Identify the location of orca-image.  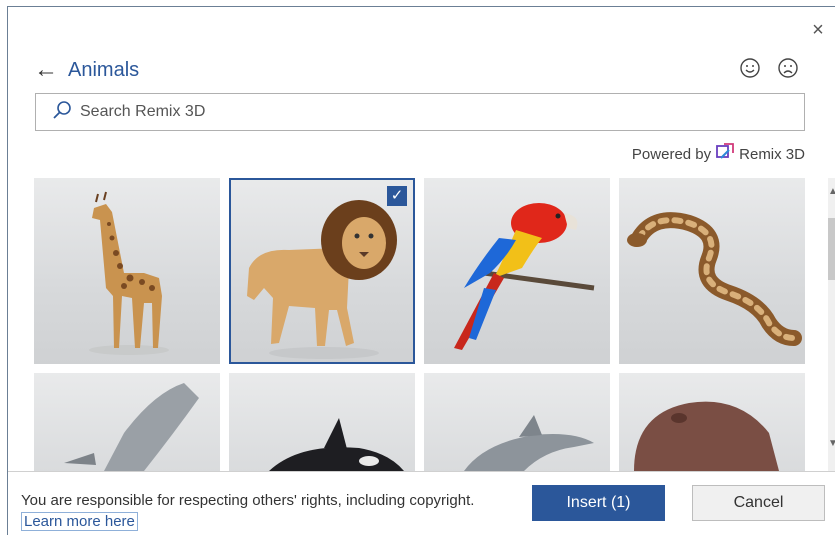
(336, 444).